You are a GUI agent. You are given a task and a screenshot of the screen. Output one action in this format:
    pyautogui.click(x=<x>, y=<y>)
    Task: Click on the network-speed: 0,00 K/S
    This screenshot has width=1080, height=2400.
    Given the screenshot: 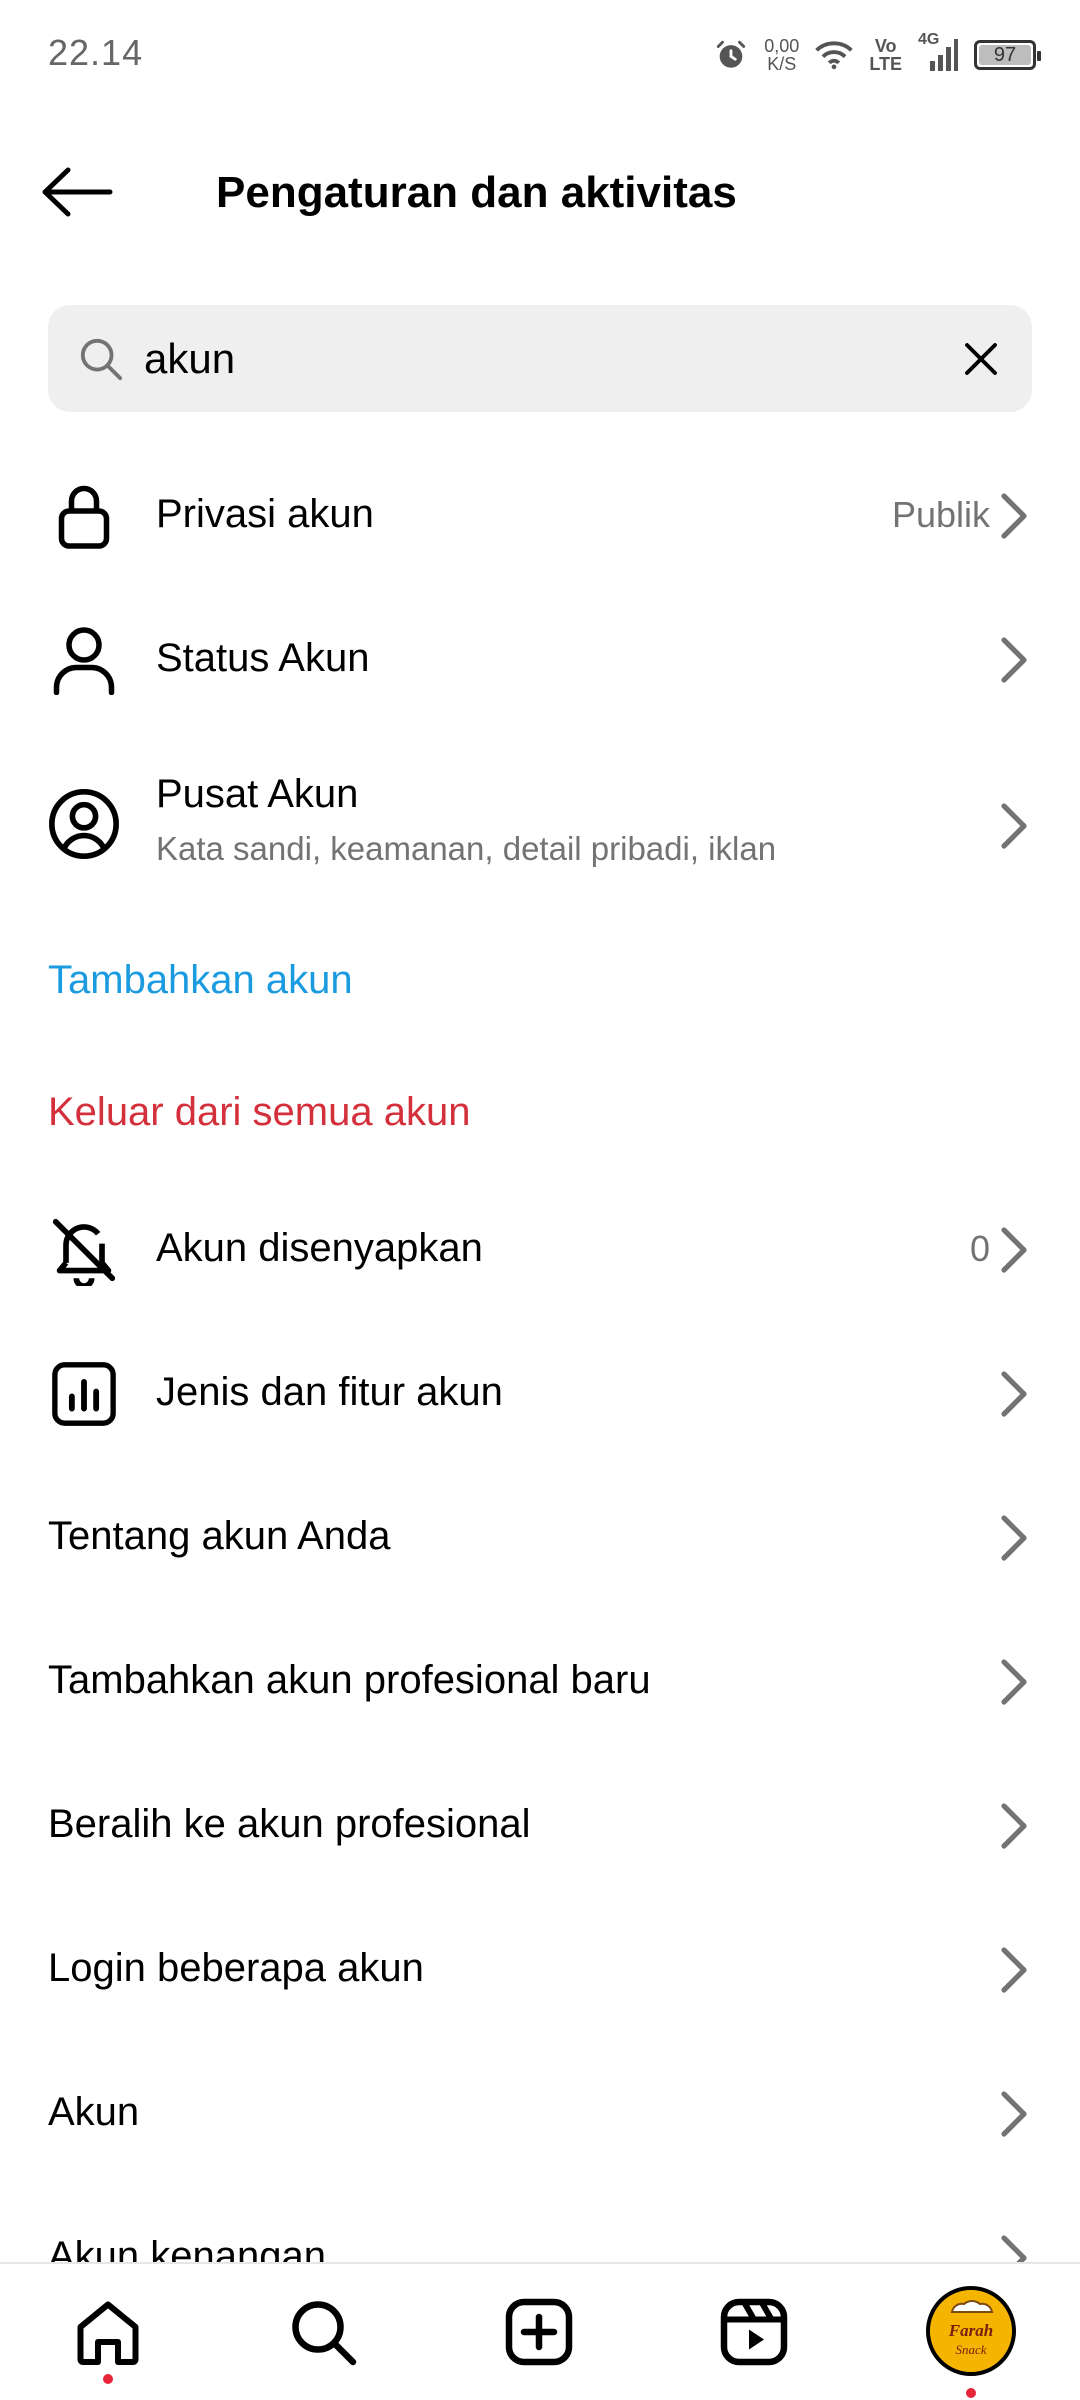 What is the action you would take?
    pyautogui.click(x=781, y=55)
    